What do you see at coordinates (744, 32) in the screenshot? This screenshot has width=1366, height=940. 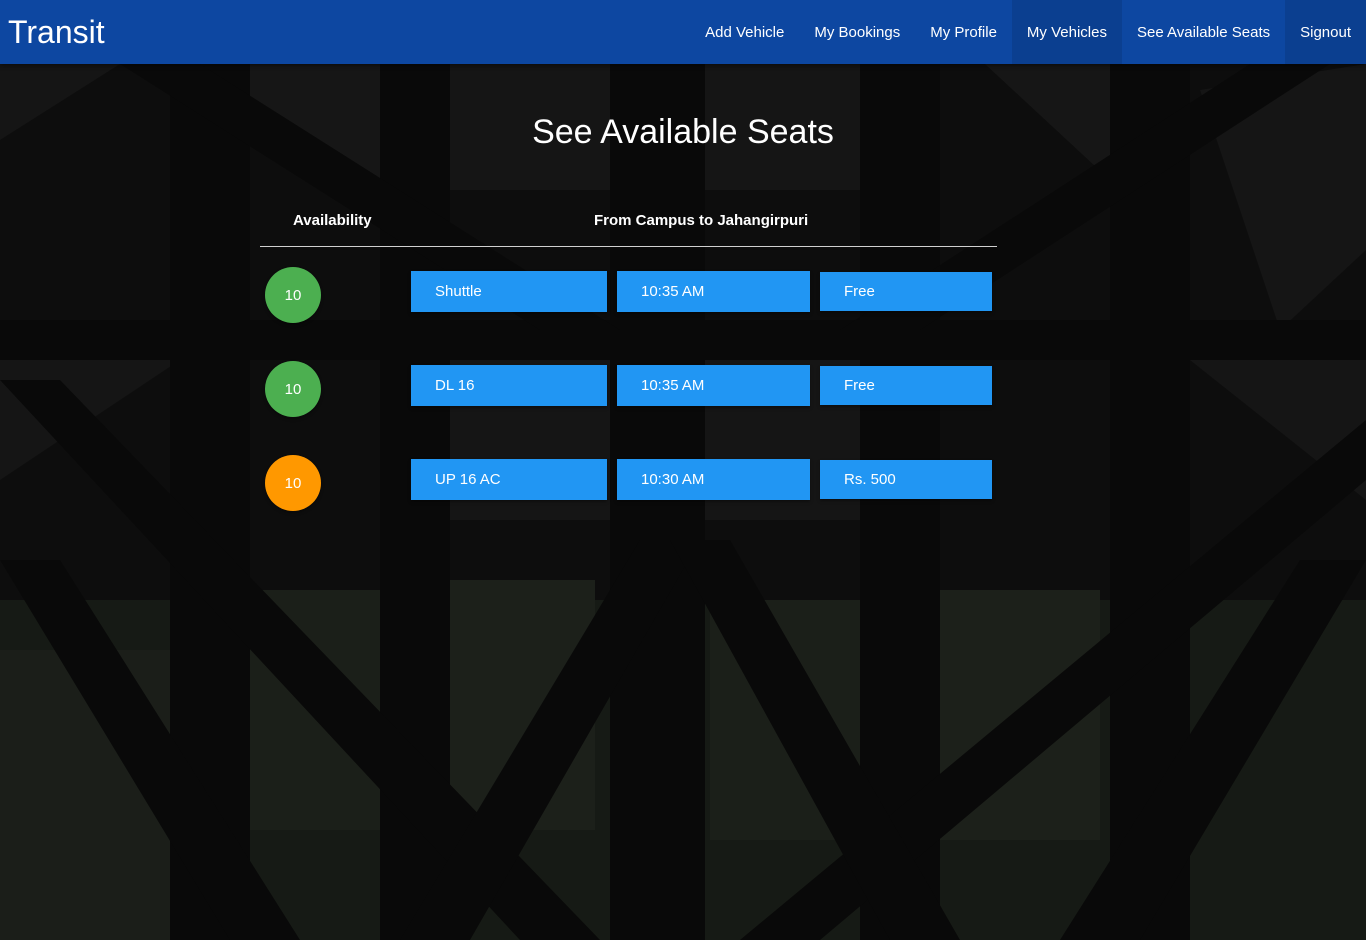 I see `nav-add-vehicle: Add Vehicle` at bounding box center [744, 32].